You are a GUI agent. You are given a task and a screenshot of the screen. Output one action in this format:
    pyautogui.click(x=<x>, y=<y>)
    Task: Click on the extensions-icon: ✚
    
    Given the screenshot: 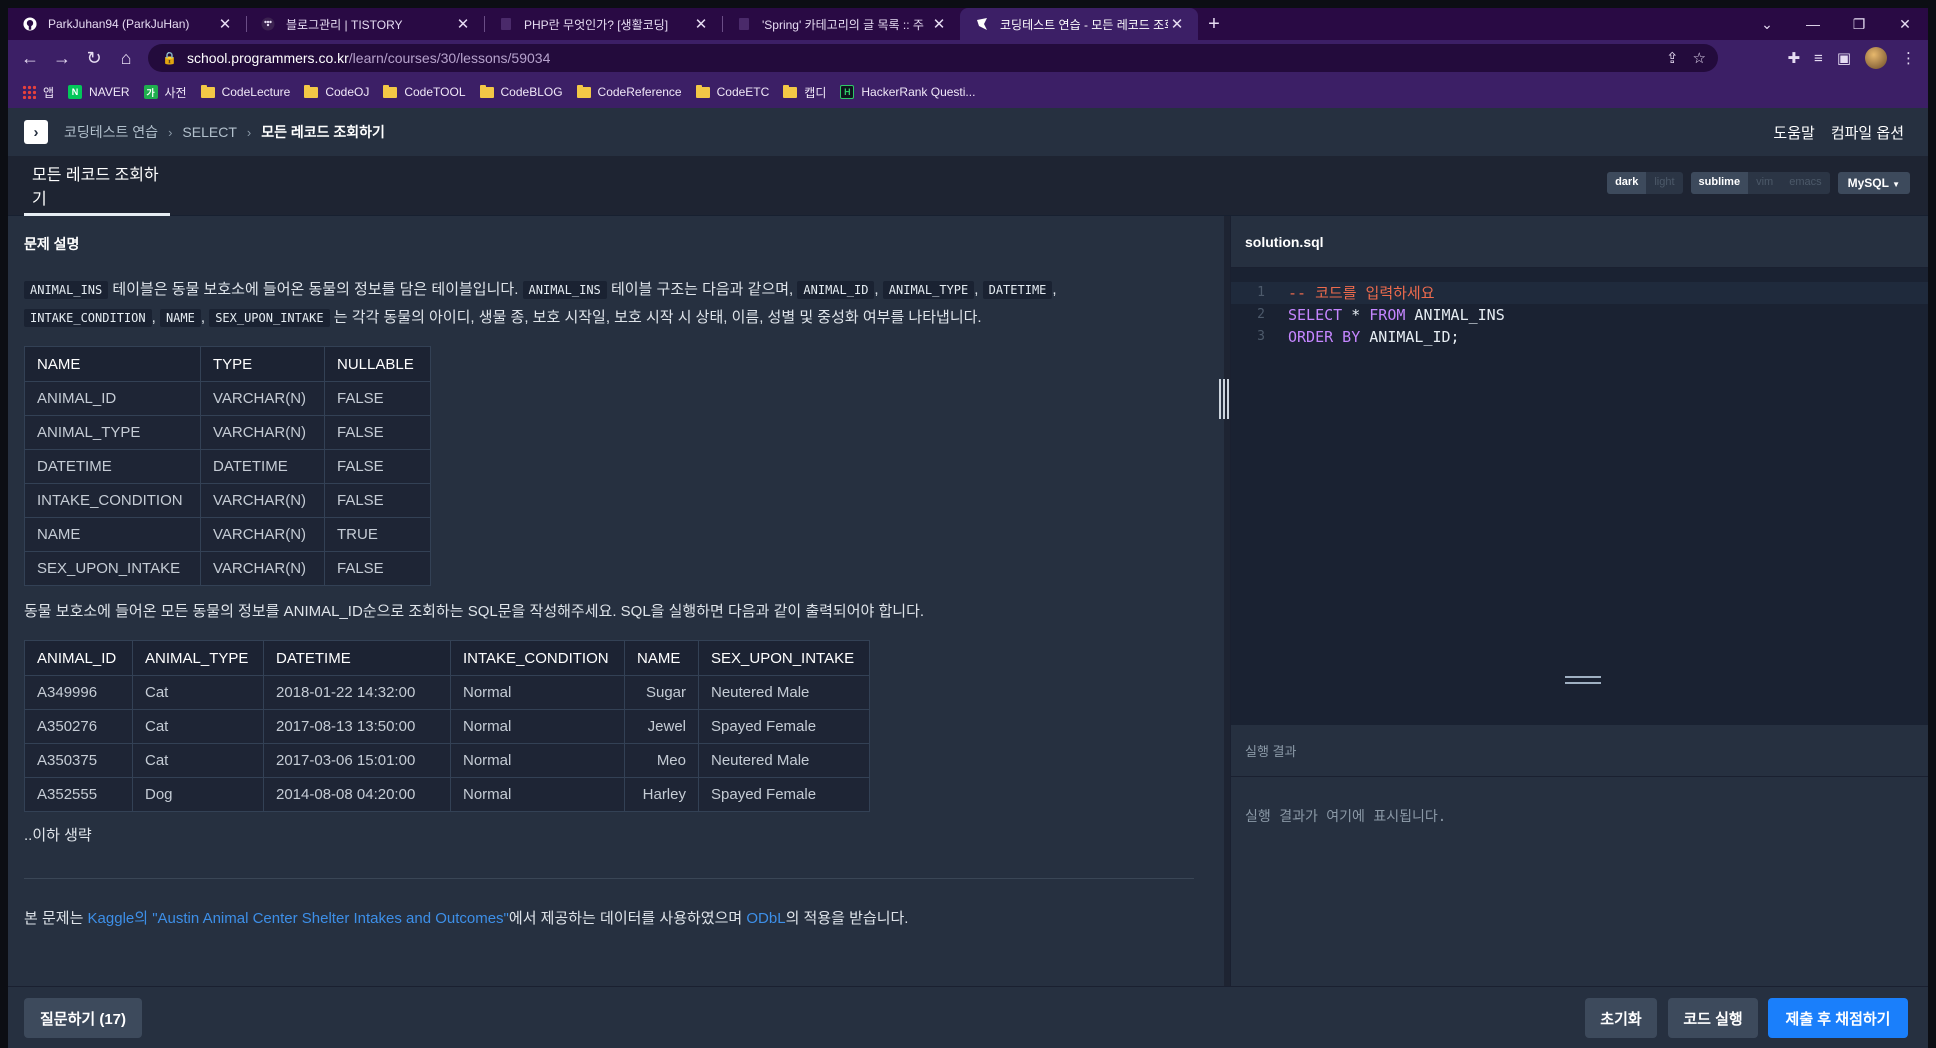 What is the action you would take?
    pyautogui.click(x=1793, y=58)
    